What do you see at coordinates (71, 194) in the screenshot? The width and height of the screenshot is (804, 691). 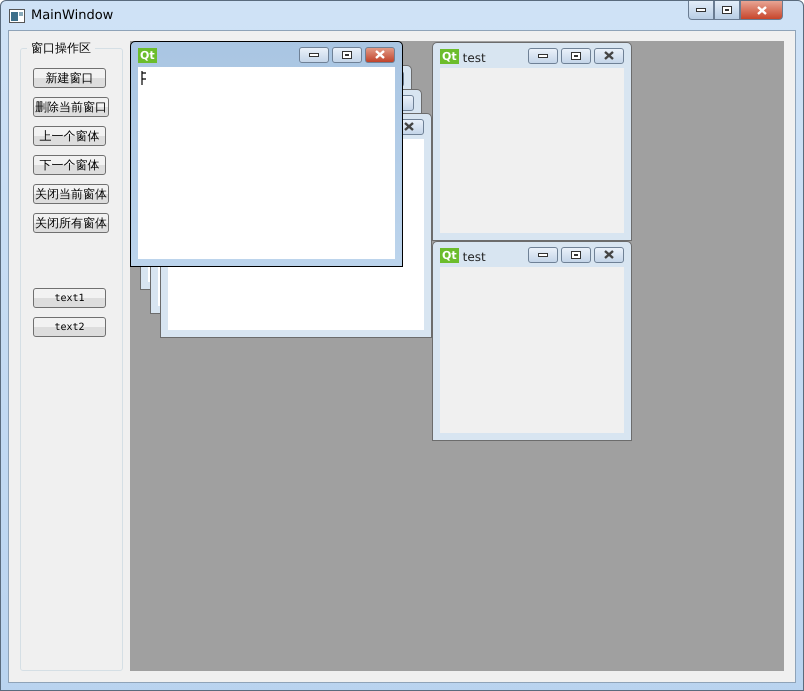 I see `action-button: 关闭当前窗体` at bounding box center [71, 194].